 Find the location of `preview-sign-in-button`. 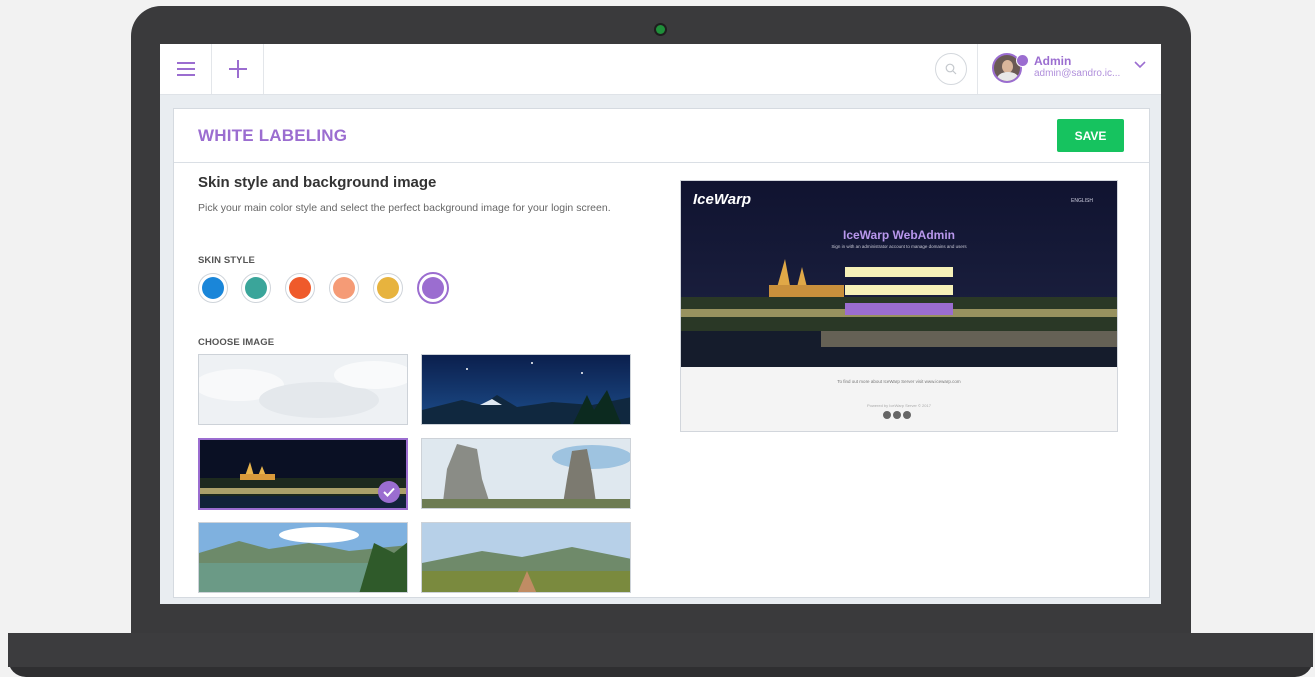

preview-sign-in-button is located at coordinates (899, 309).